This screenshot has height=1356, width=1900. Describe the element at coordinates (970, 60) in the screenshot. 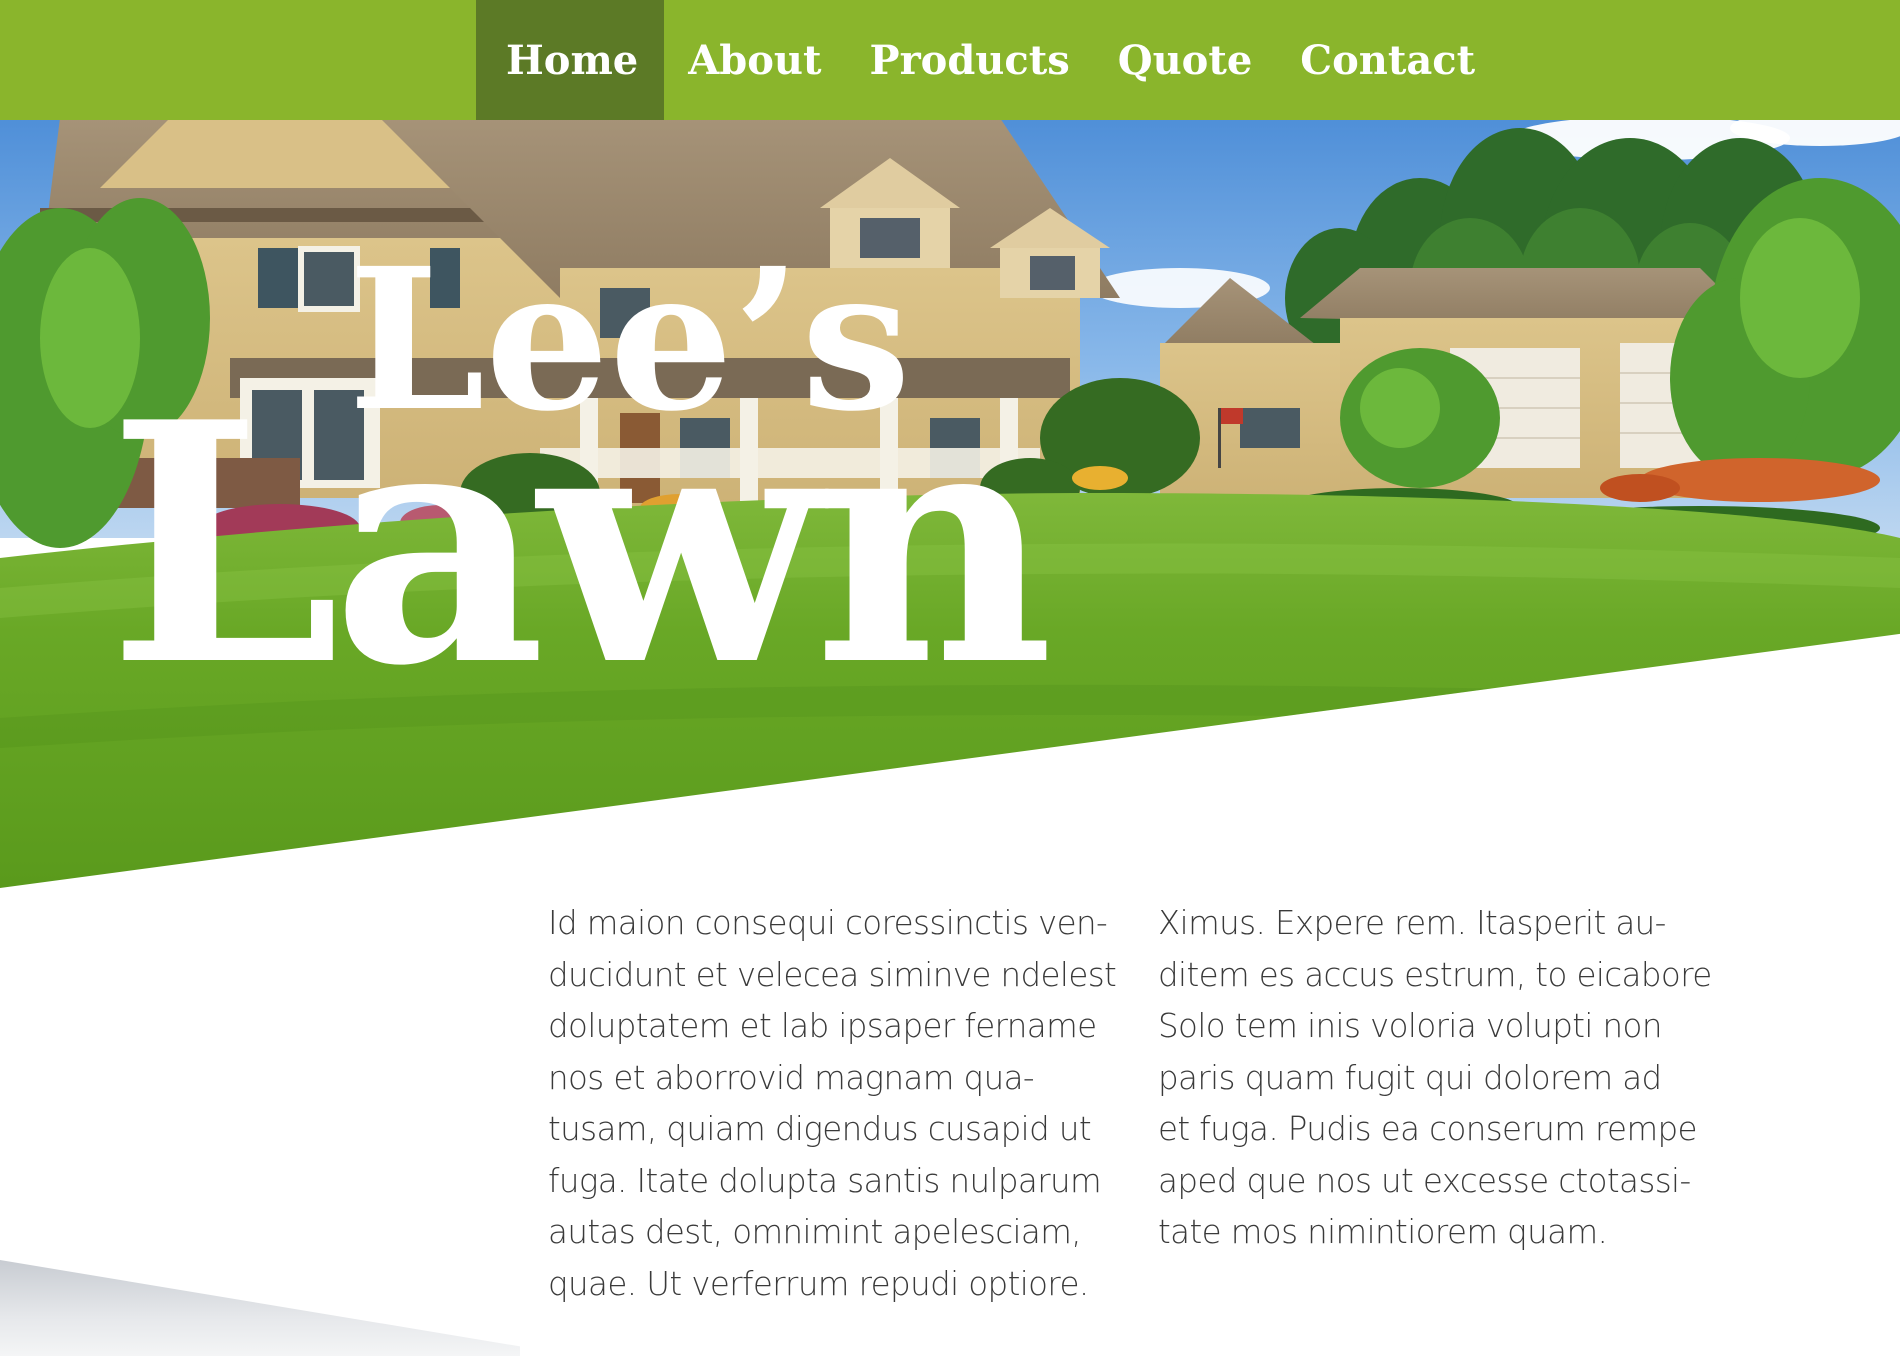

I see `nav-item-products: Products` at that location.